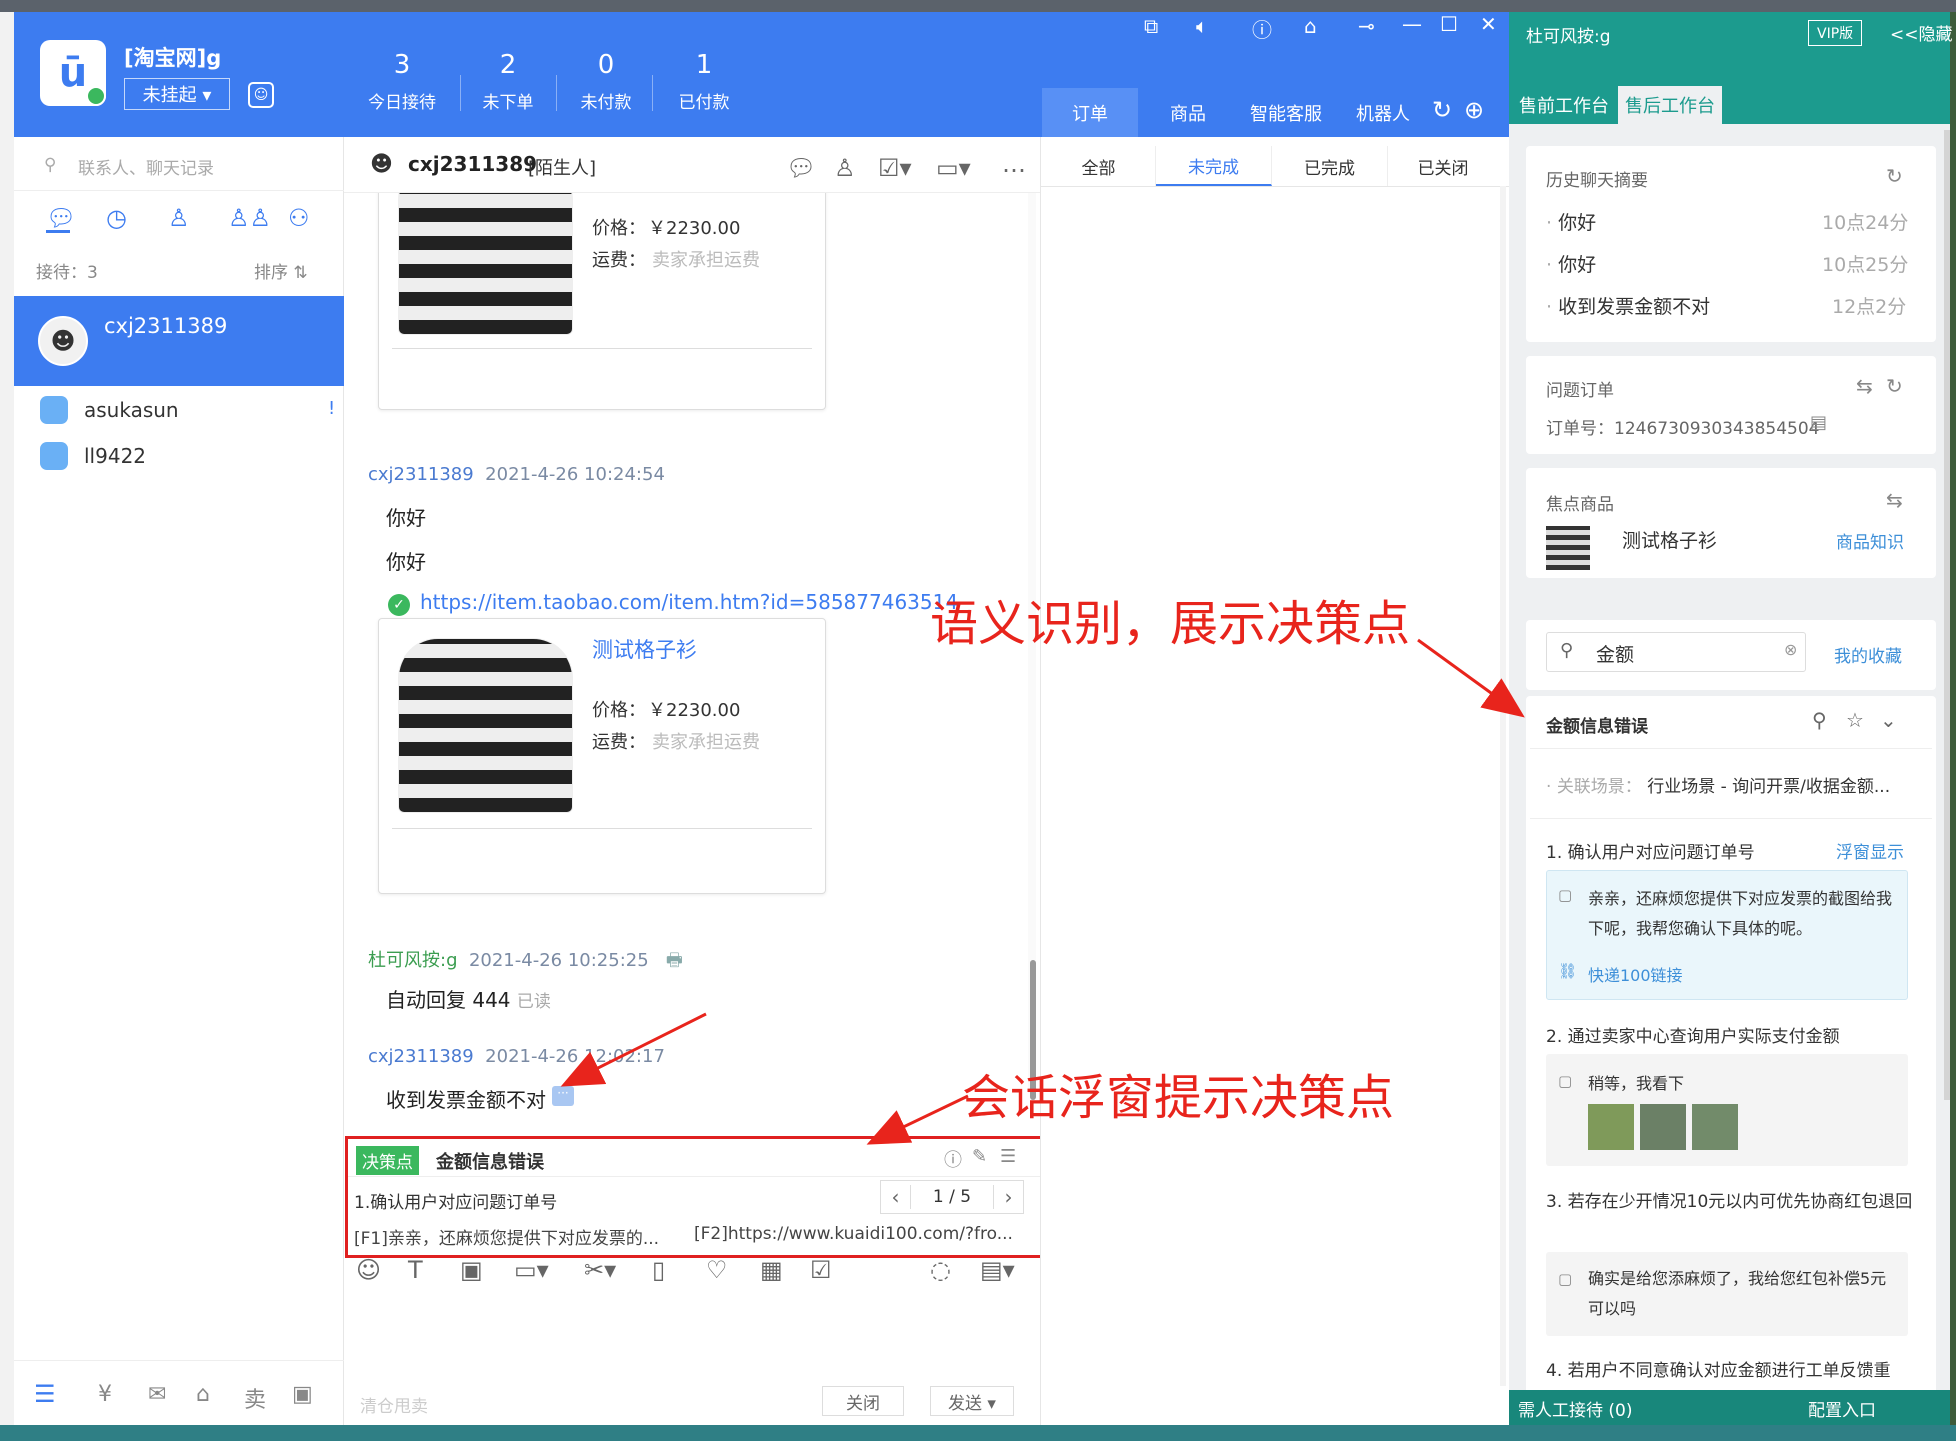 The width and height of the screenshot is (1956, 1441). I want to click on arrow-to-popup, so click(917, 1119).